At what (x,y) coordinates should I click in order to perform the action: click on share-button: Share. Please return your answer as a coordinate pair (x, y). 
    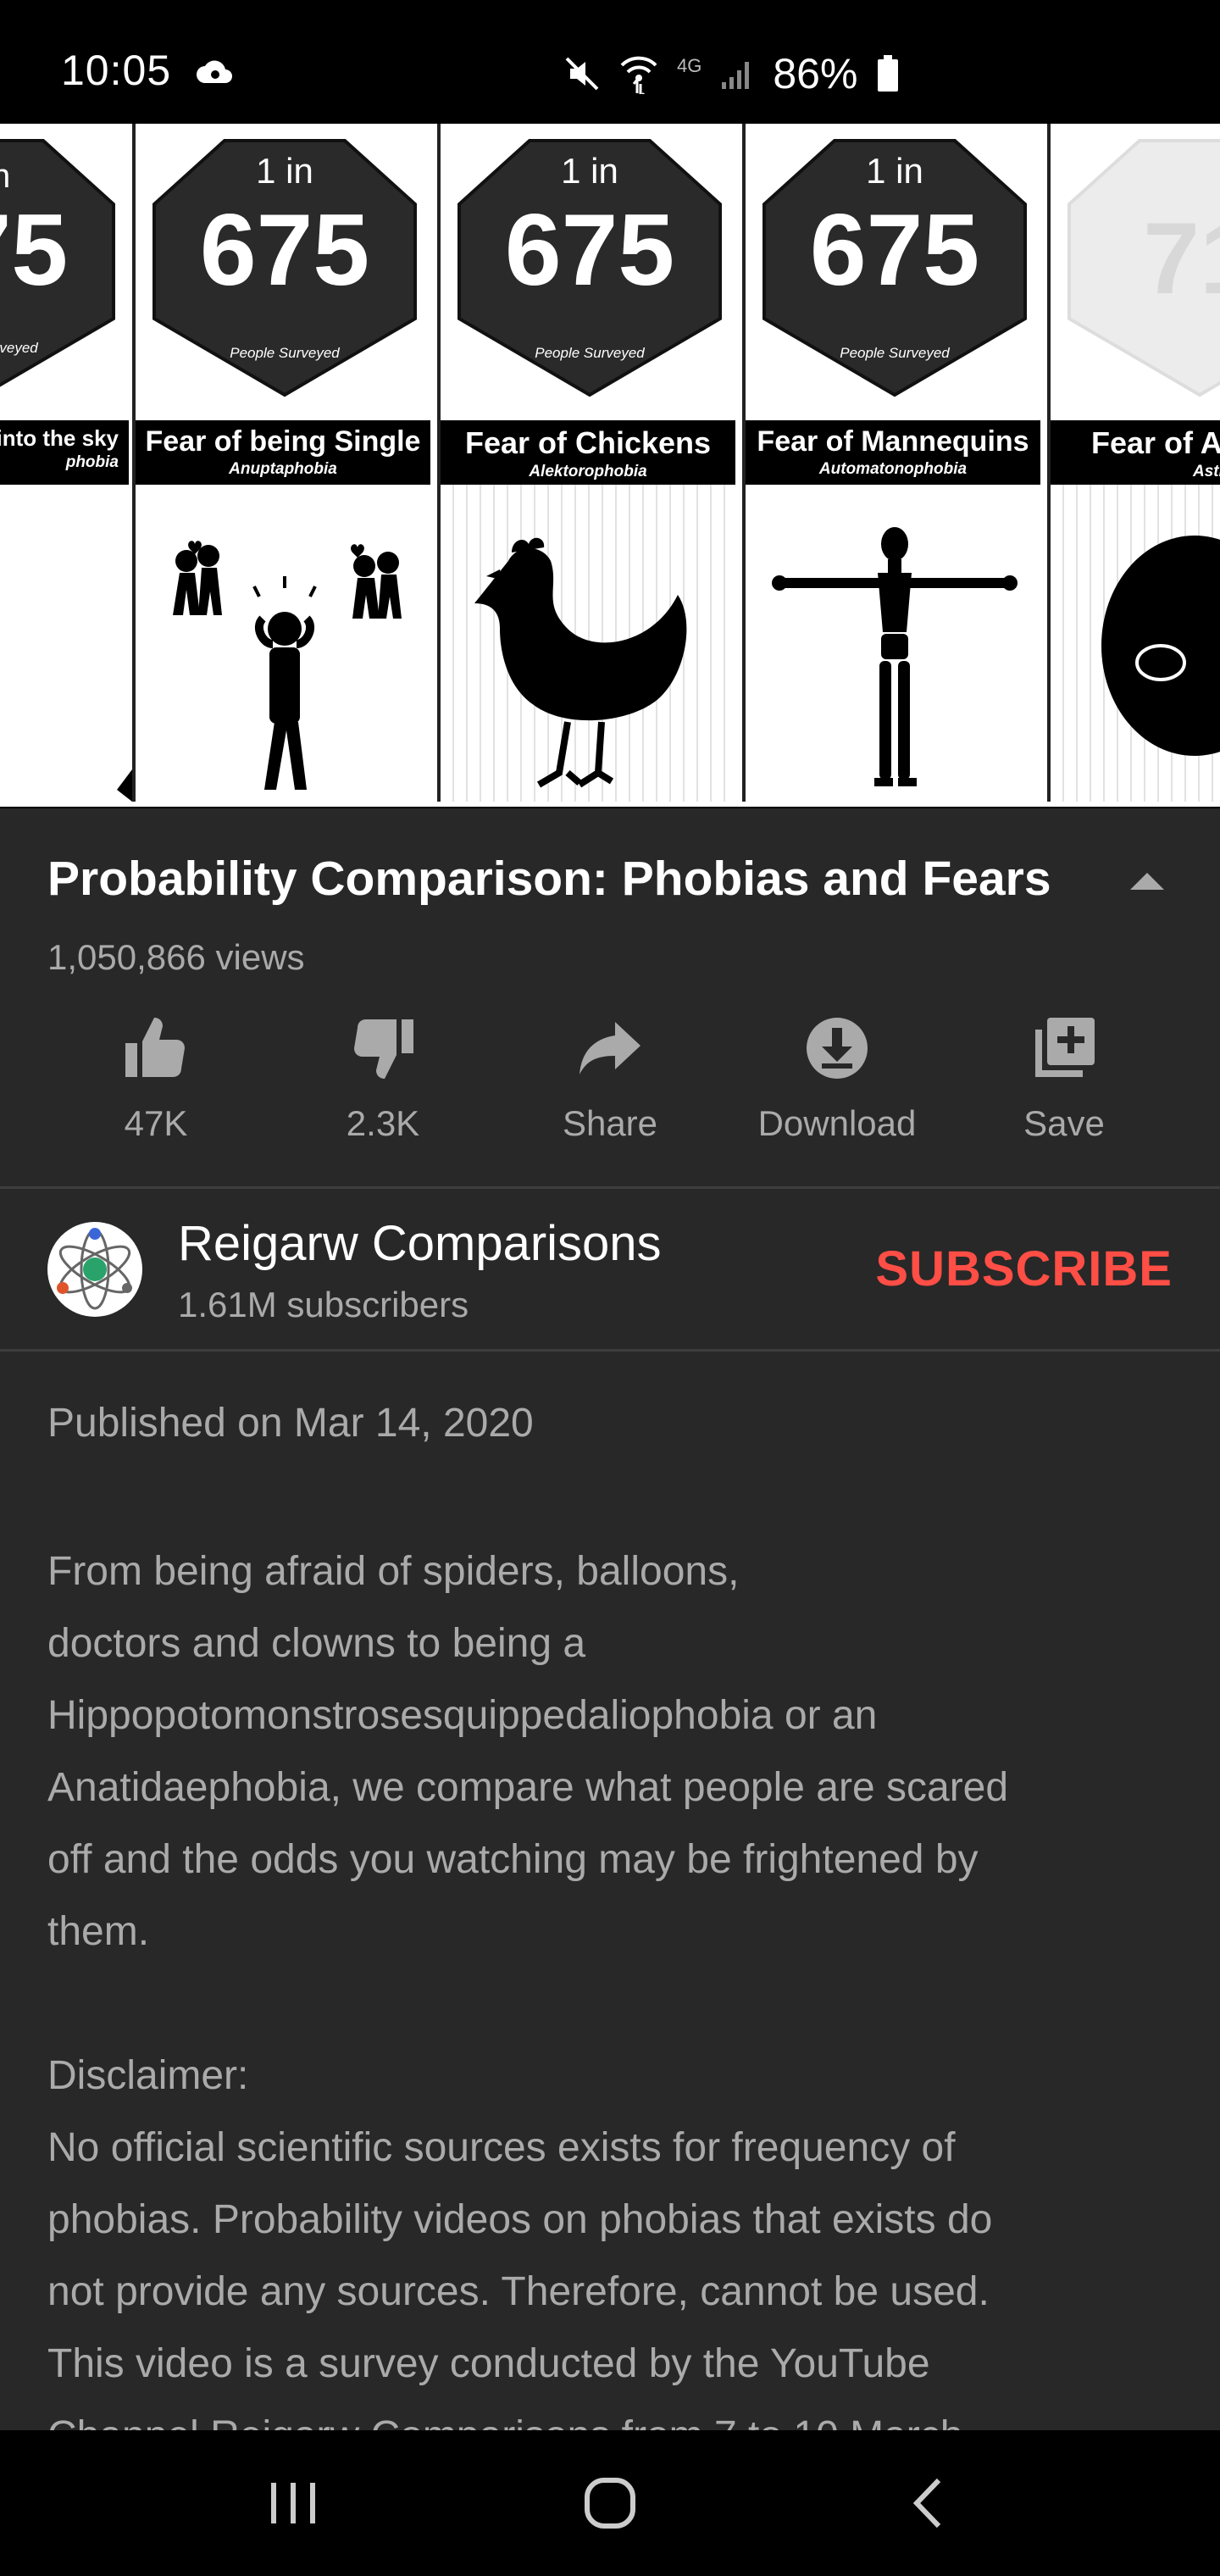
    Looking at the image, I should click on (610, 1078).